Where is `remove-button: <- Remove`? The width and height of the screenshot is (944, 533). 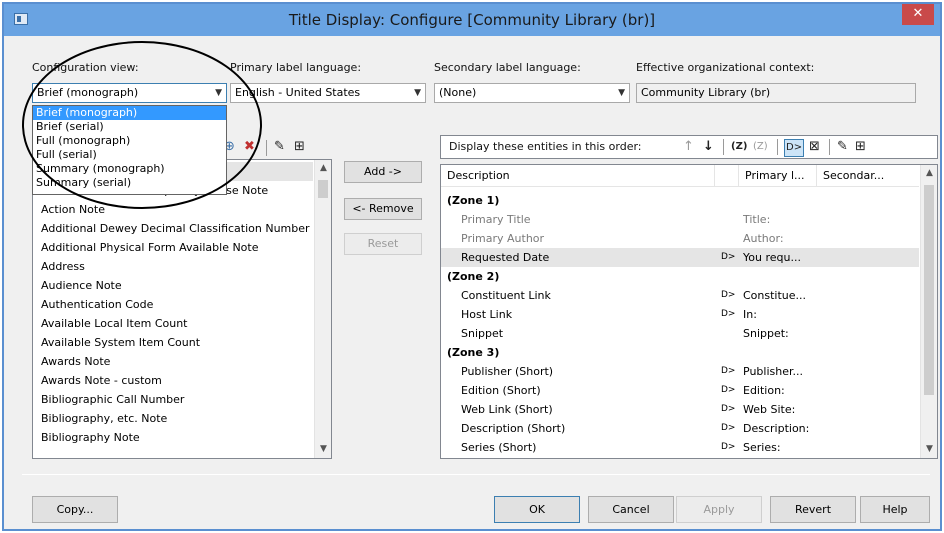
remove-button: <- Remove is located at coordinates (383, 209).